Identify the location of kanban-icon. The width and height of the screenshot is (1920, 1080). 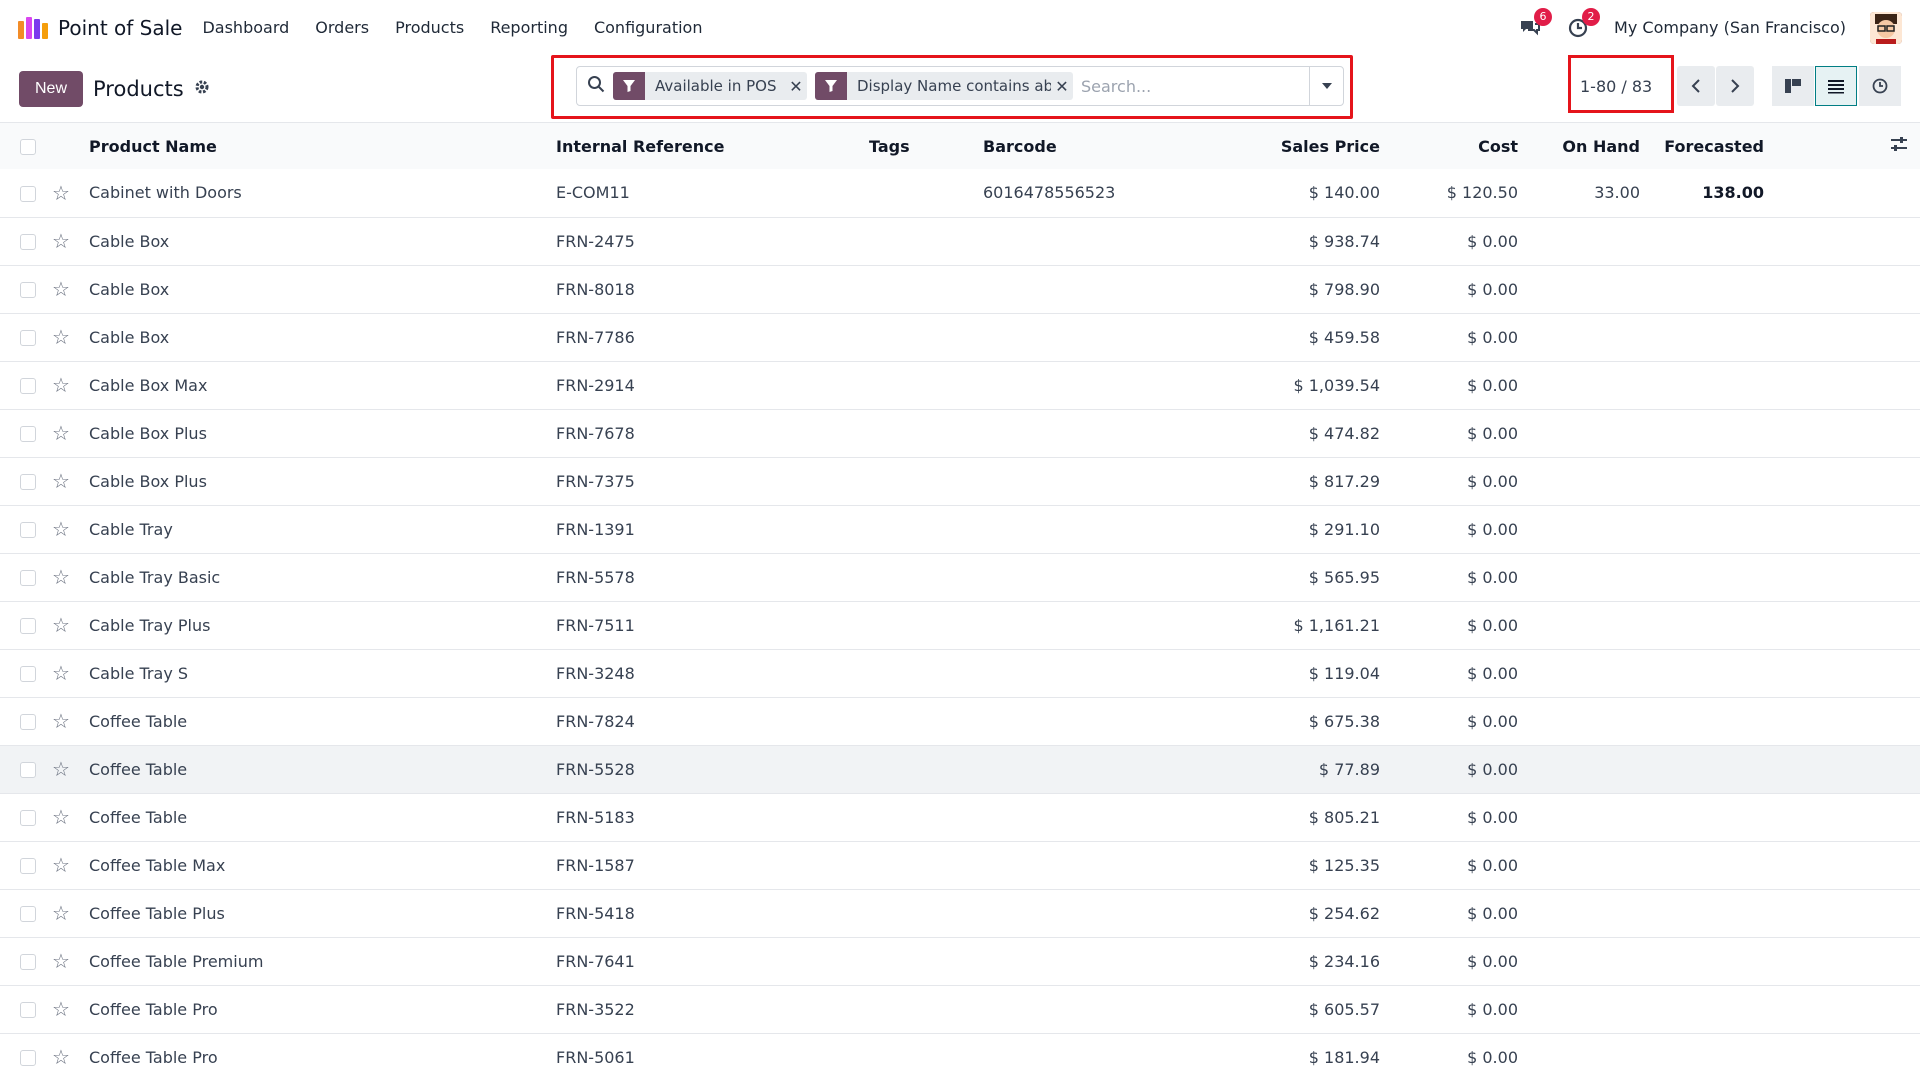
(1793, 86).